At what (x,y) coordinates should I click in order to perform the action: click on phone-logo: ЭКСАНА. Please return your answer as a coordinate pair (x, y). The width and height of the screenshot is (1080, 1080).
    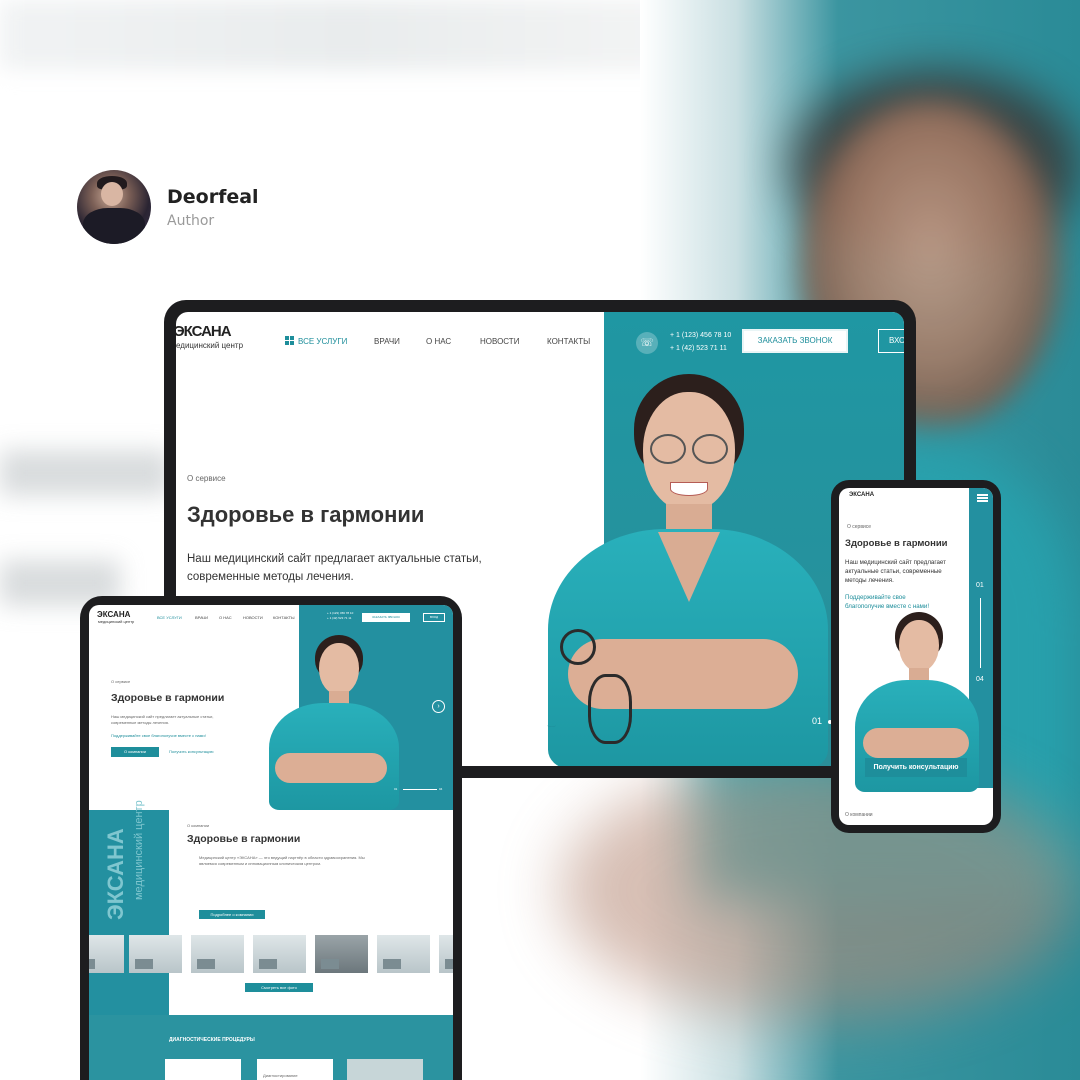
    Looking at the image, I should click on (861, 495).